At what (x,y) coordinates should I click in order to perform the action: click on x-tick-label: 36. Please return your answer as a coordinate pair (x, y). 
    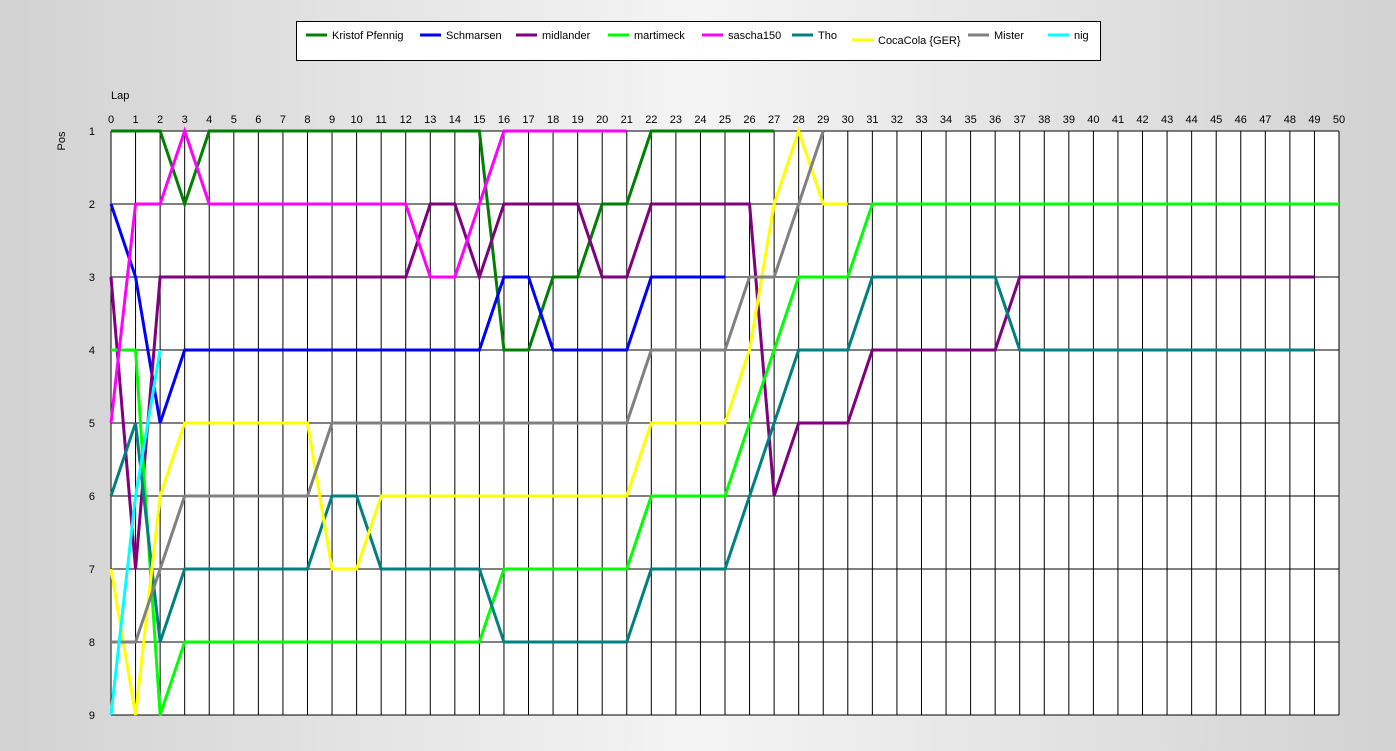
    Looking at the image, I should click on (995, 120).